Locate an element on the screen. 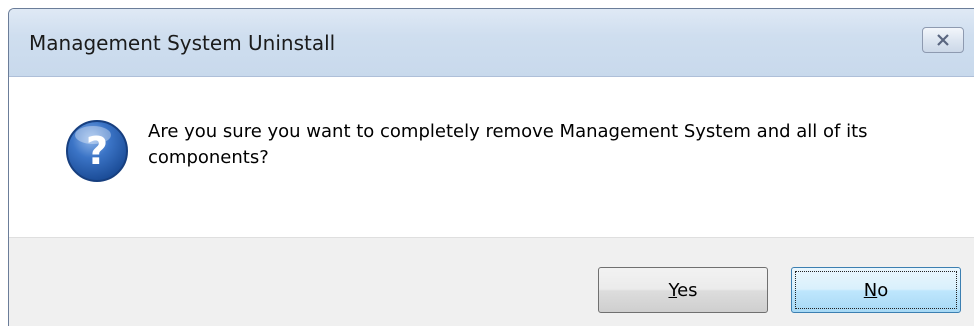  dialog-title: Management System Uninstall is located at coordinates (182, 43).